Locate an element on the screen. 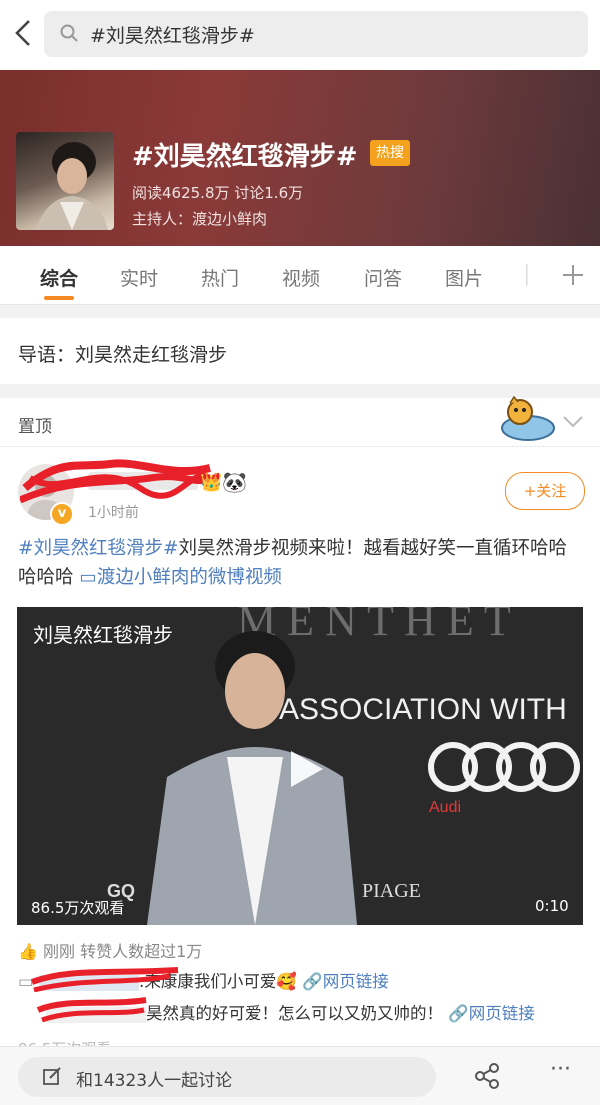 This screenshot has height=1105, width=600. post-hashtag: #刘昊然红毯滑步# is located at coordinates (98, 548).